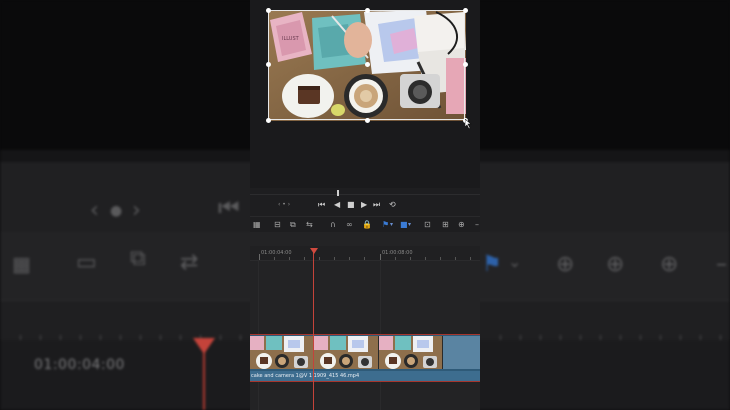  Describe the element at coordinates (349, 225) in the screenshot. I see `linked-selection-icon: ∞` at that location.